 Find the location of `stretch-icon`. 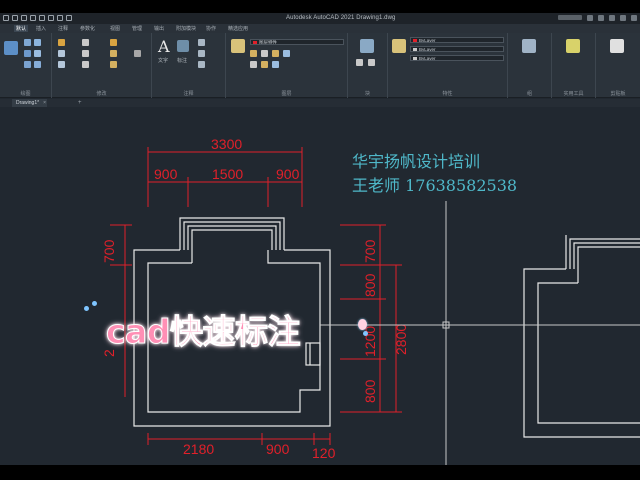

stretch-icon is located at coordinates (61, 64).